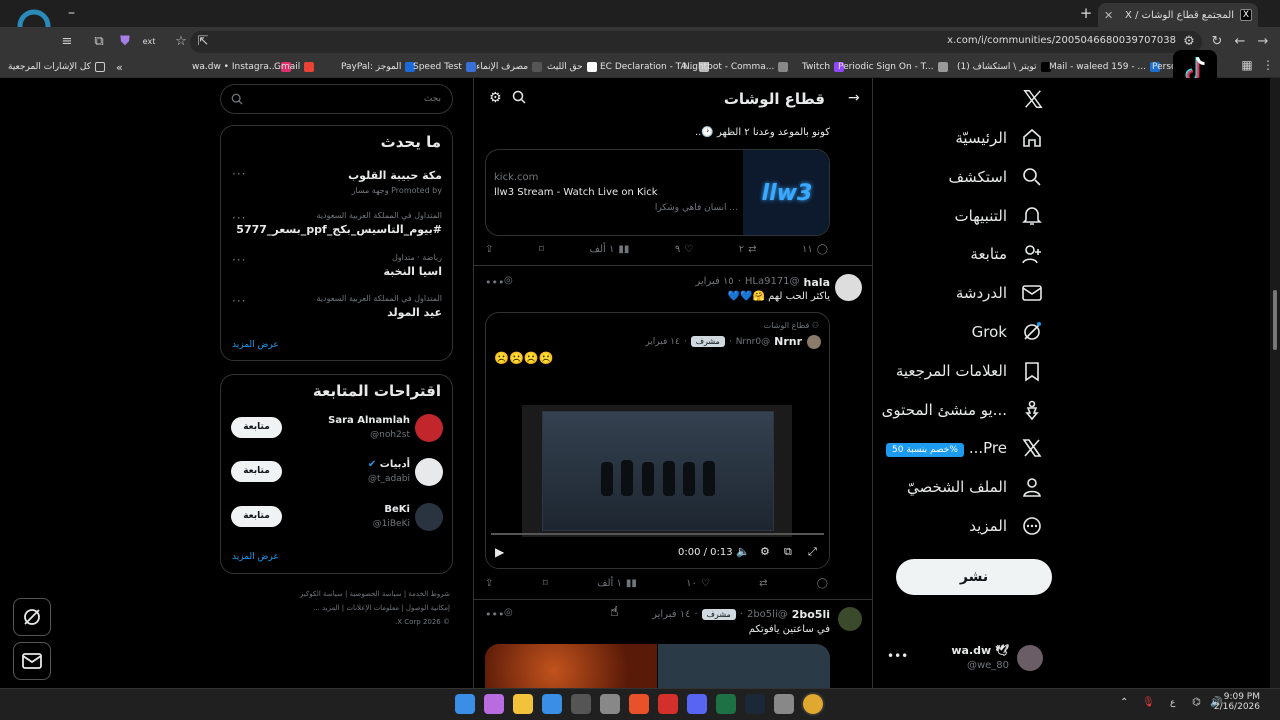  What do you see at coordinates (494, 282) in the screenshot?
I see `post-menu-icon: •••` at bounding box center [494, 282].